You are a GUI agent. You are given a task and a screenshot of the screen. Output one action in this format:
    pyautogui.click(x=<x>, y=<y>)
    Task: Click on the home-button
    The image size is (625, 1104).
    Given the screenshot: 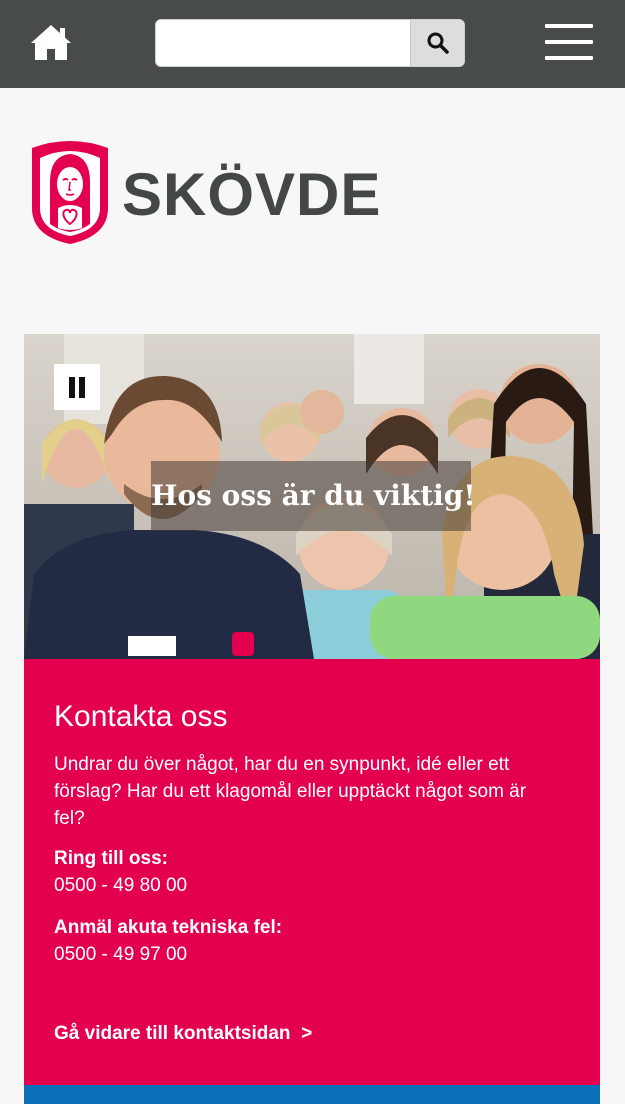 What is the action you would take?
    pyautogui.click(x=51, y=43)
    